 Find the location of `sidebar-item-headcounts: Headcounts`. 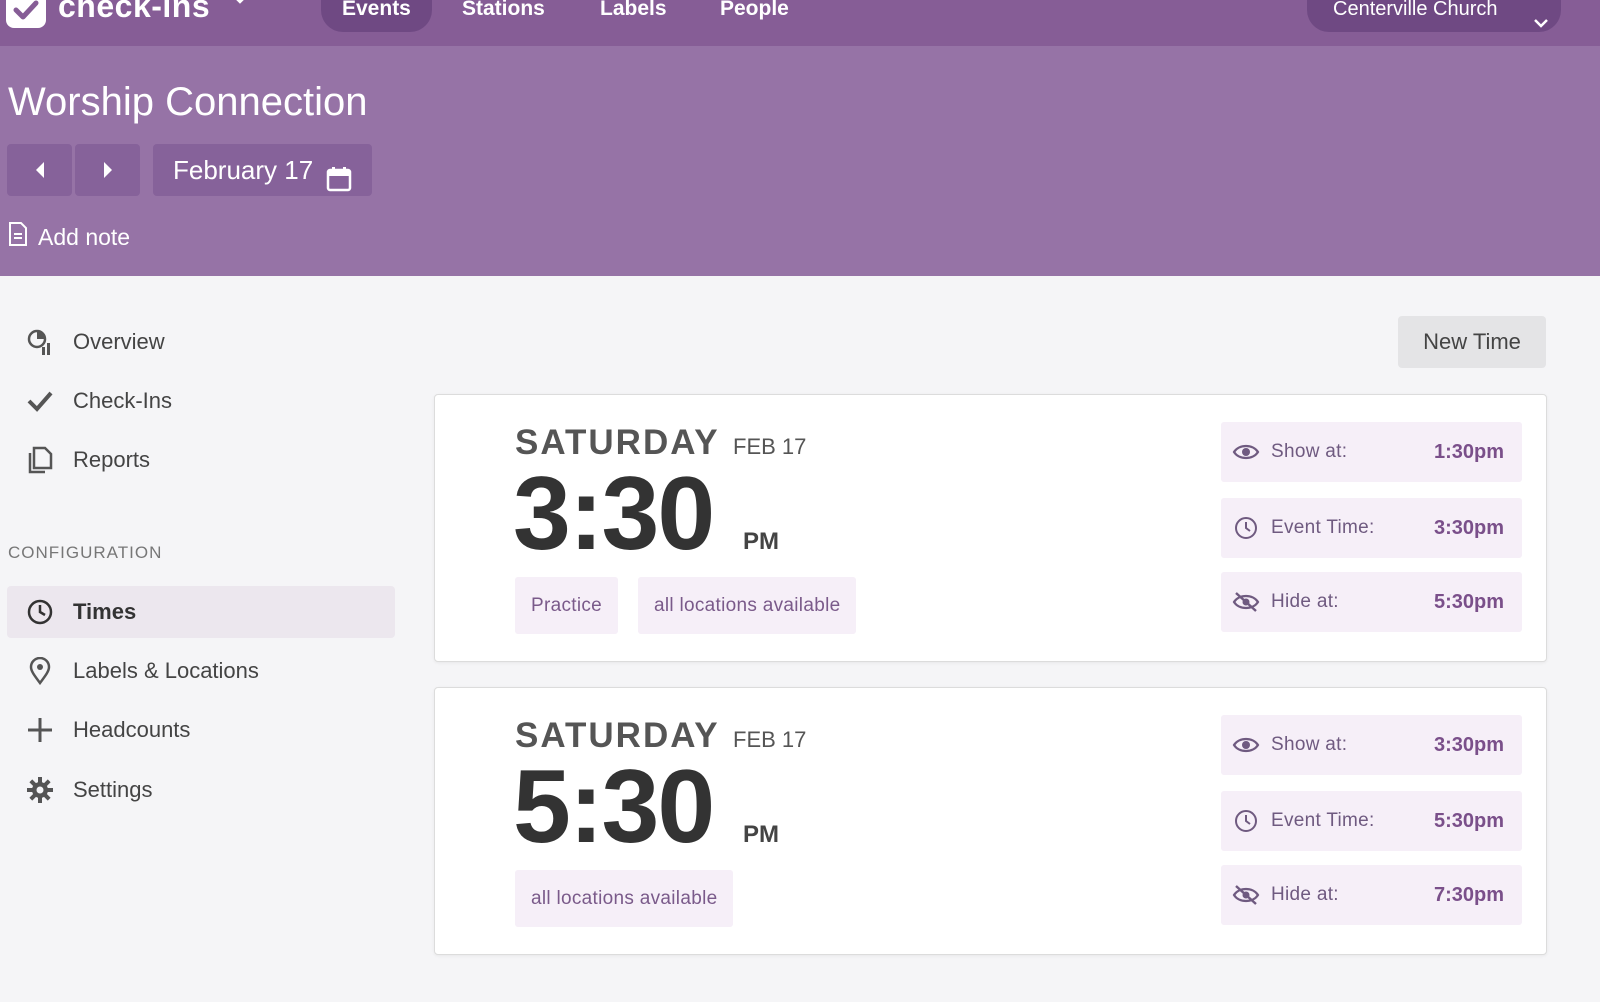

sidebar-item-headcounts: Headcounts is located at coordinates (201, 730).